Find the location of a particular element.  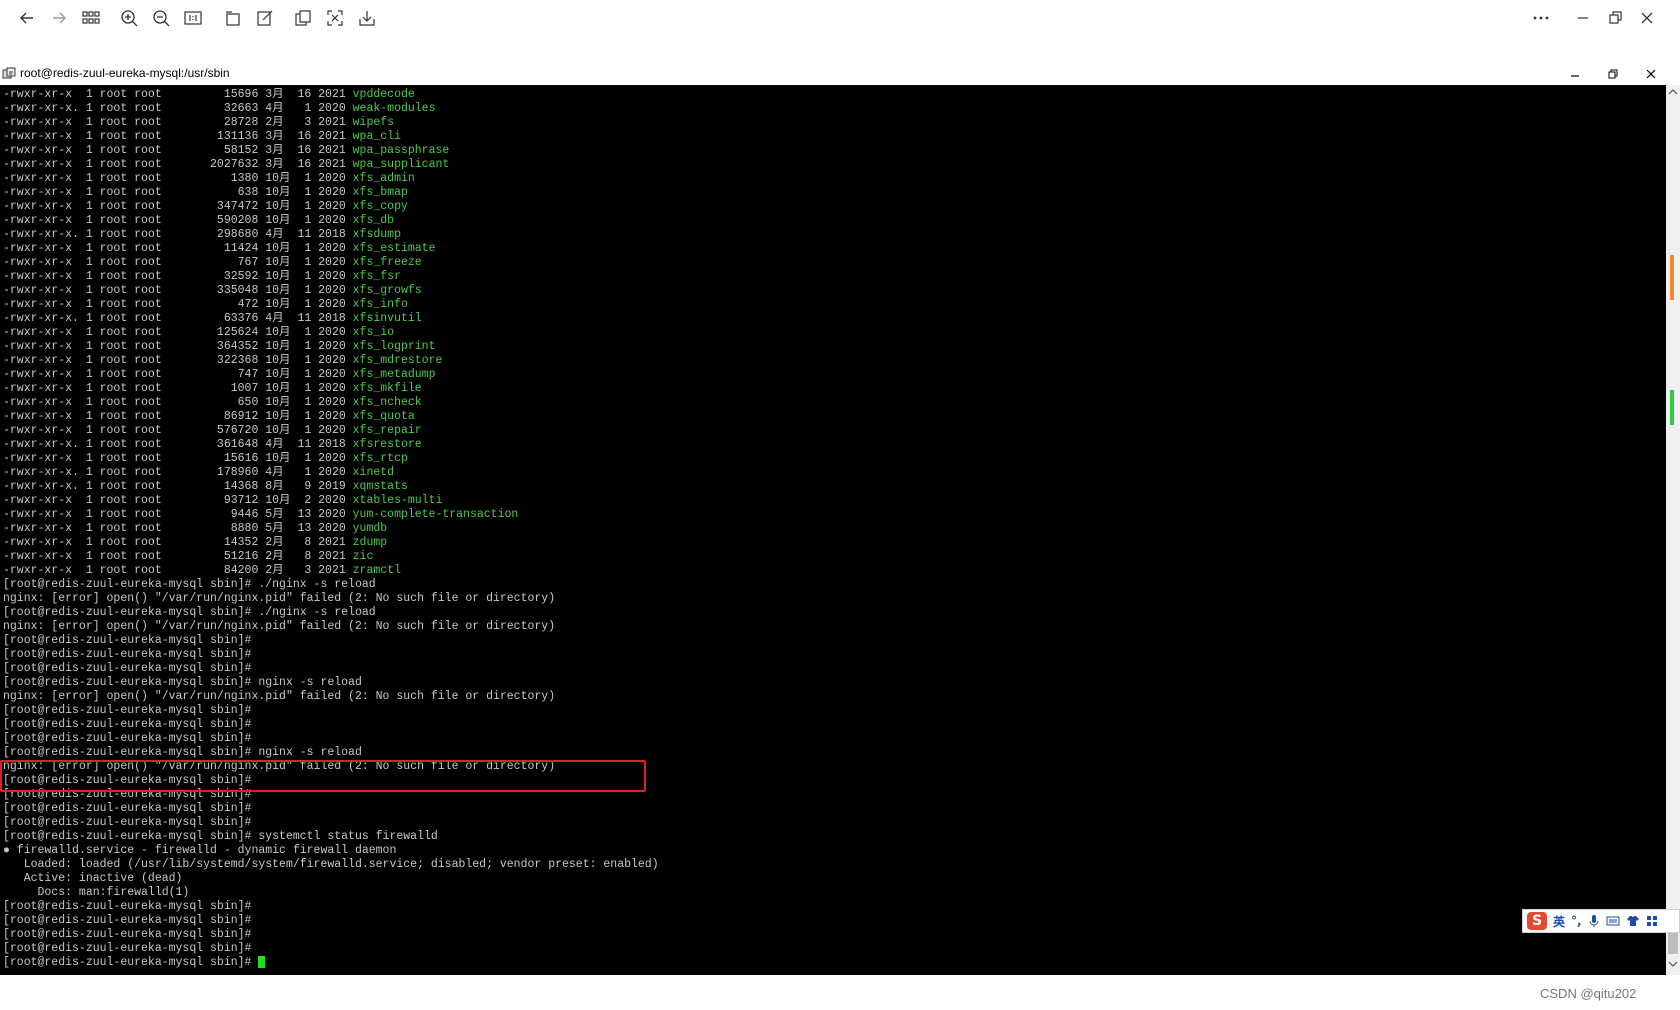

listing-meta: -rwxr-xr-x 1 root root 364352 10月 1 2020 is located at coordinates (178, 346).